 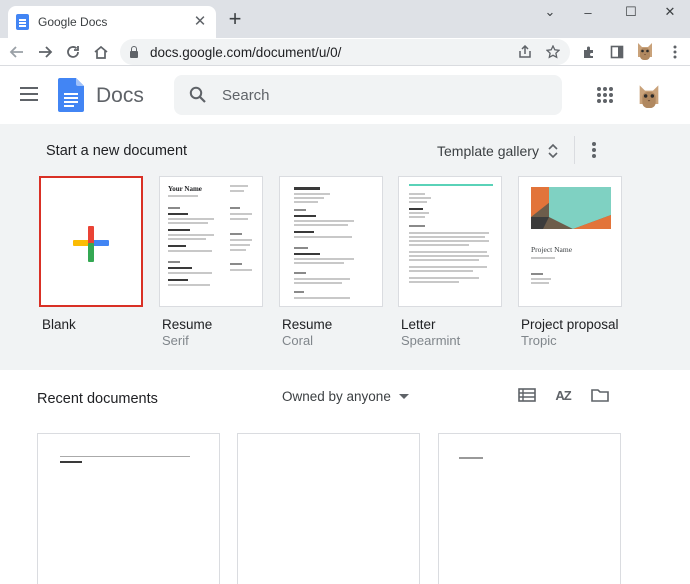 I want to click on template-preview-heading: Project Name, so click(x=552, y=249).